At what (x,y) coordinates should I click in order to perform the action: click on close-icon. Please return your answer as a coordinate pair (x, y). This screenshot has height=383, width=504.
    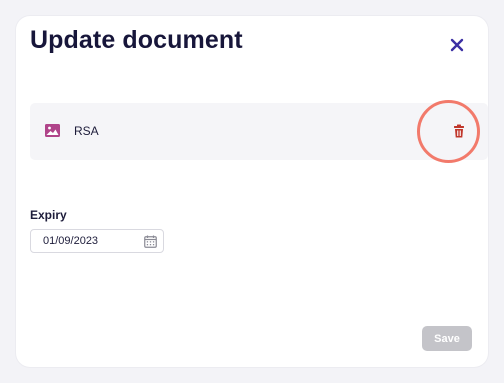
    Looking at the image, I should click on (457, 45).